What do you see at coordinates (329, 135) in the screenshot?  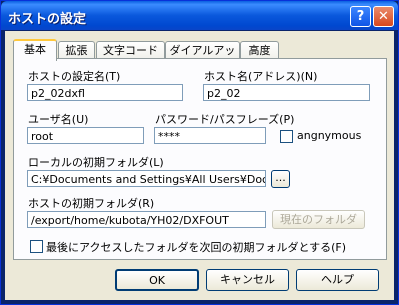 I see `anonymous-label: angnymous` at bounding box center [329, 135].